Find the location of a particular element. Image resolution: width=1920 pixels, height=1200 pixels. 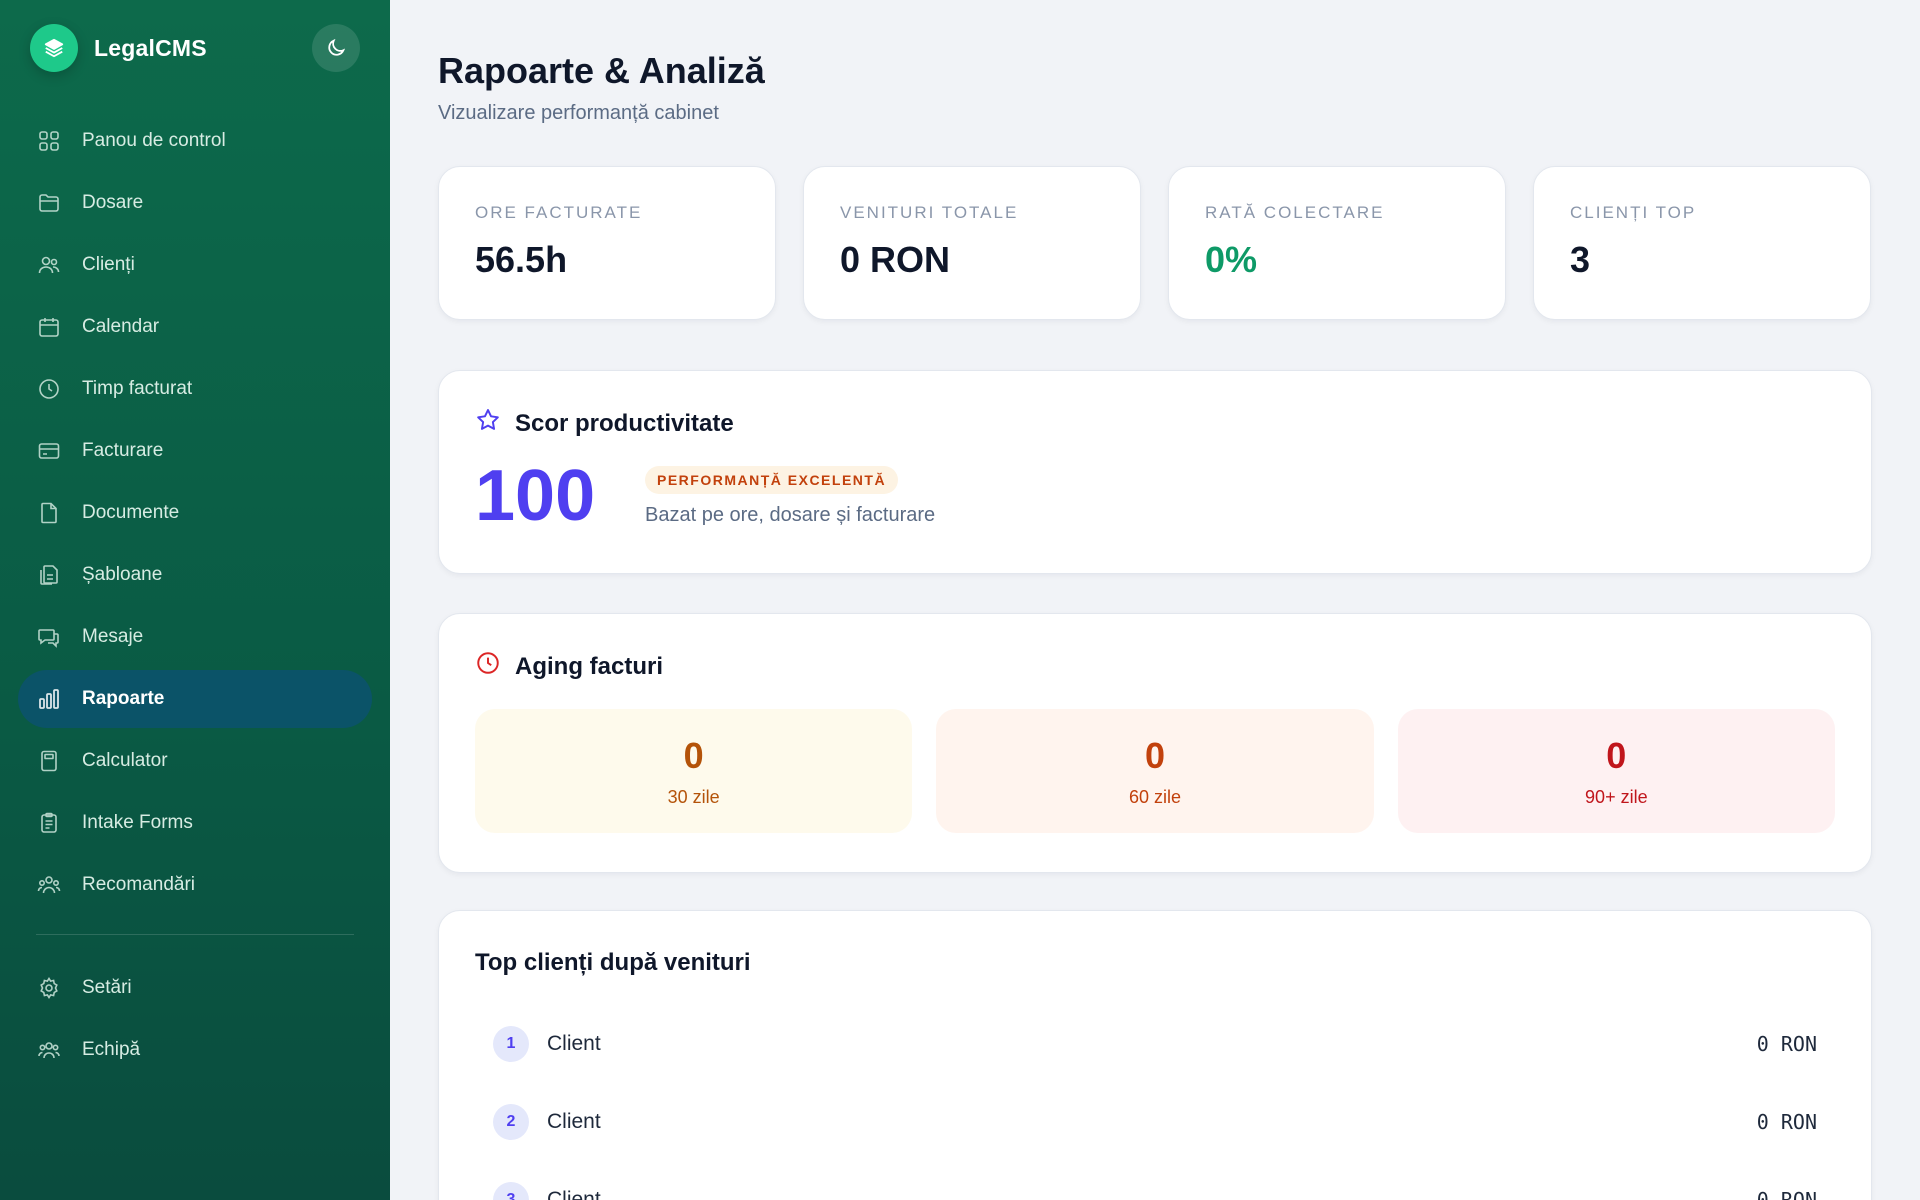

performance-badge: PERFORMANȚĂ EXCELENTĂ is located at coordinates (772, 479).